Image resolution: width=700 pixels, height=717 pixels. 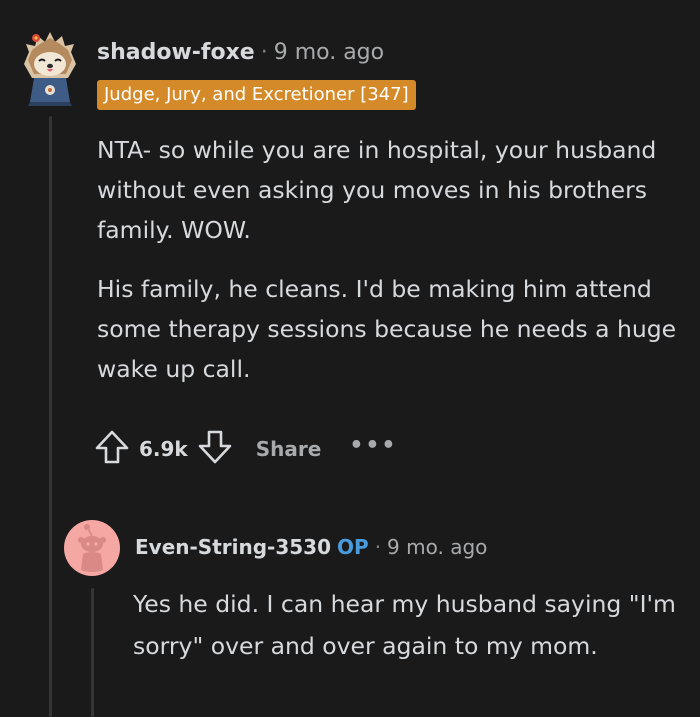 I want to click on downvote-icon, so click(x=215, y=449).